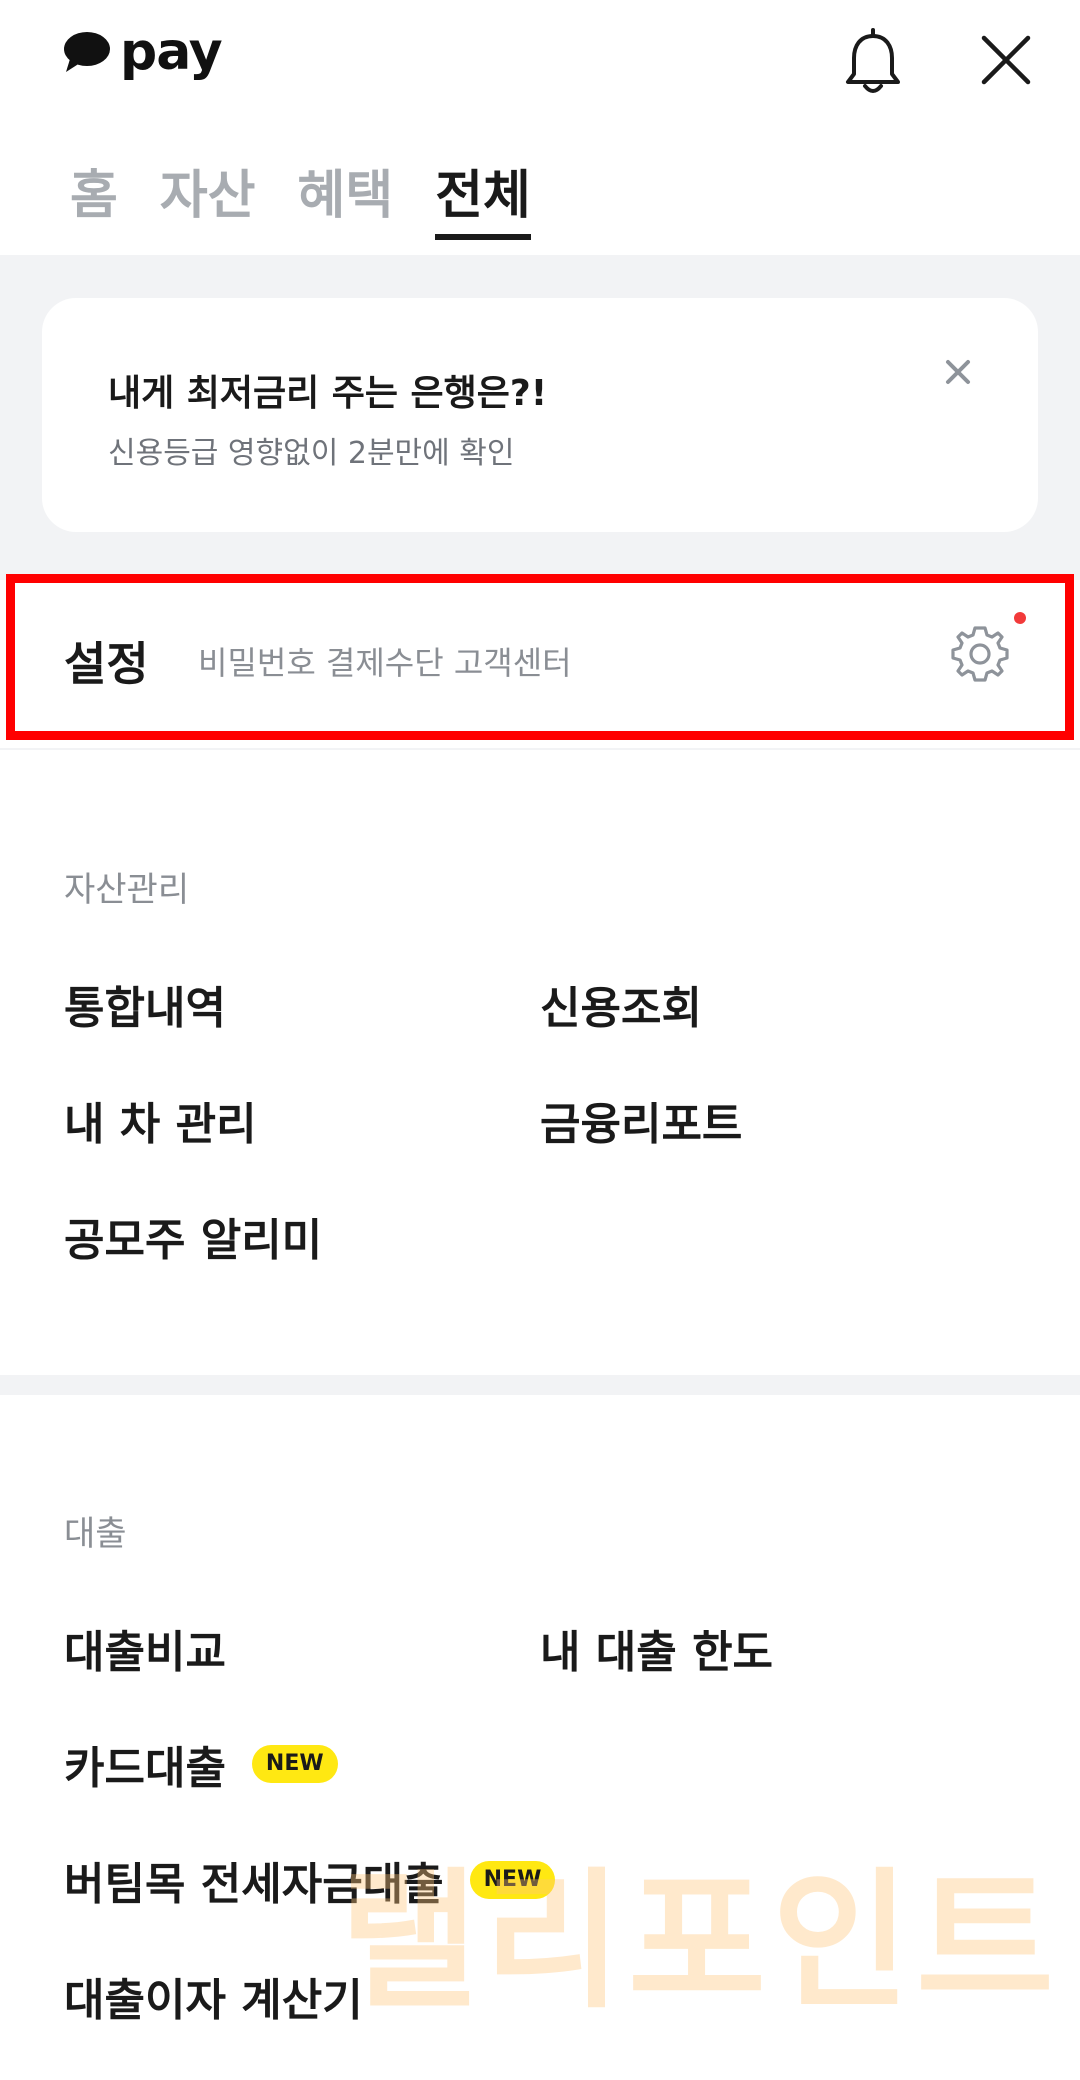 This screenshot has height=2080, width=1080. What do you see at coordinates (328, 393) in the screenshot?
I see `promo-title: 내게 최저금리 주는 은행은?!` at bounding box center [328, 393].